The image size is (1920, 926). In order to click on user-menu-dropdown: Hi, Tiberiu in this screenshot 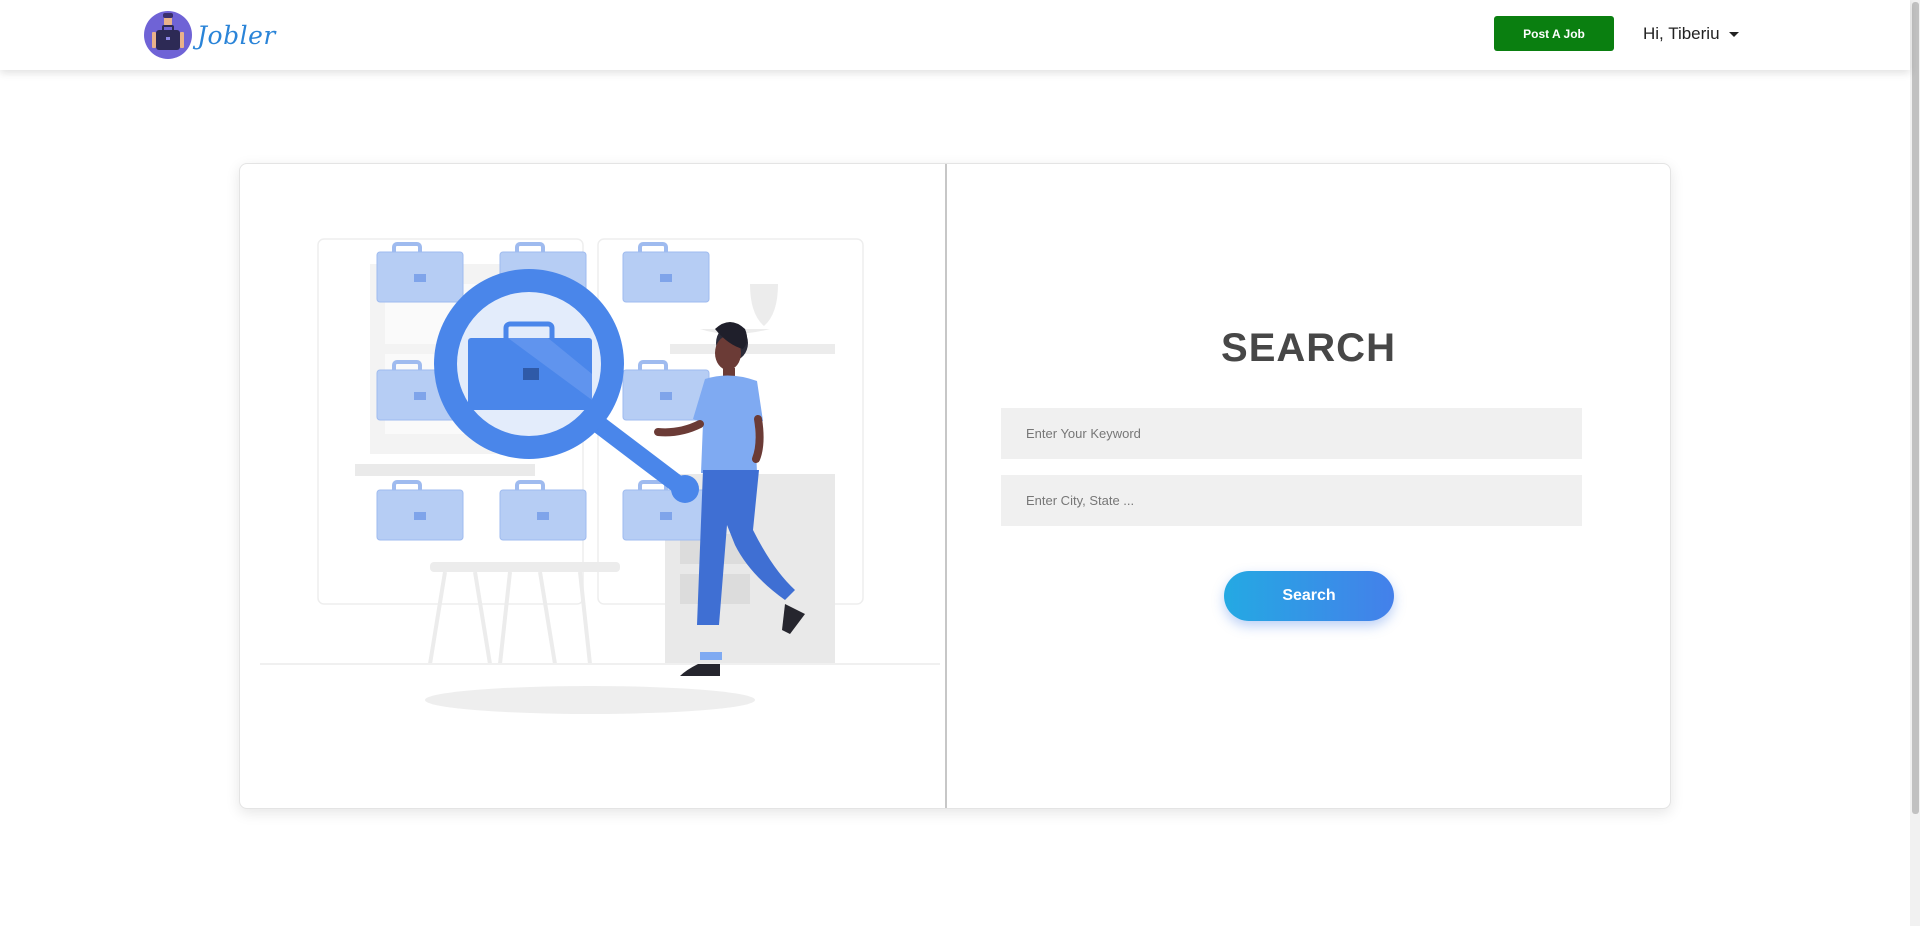, I will do `click(1691, 34)`.